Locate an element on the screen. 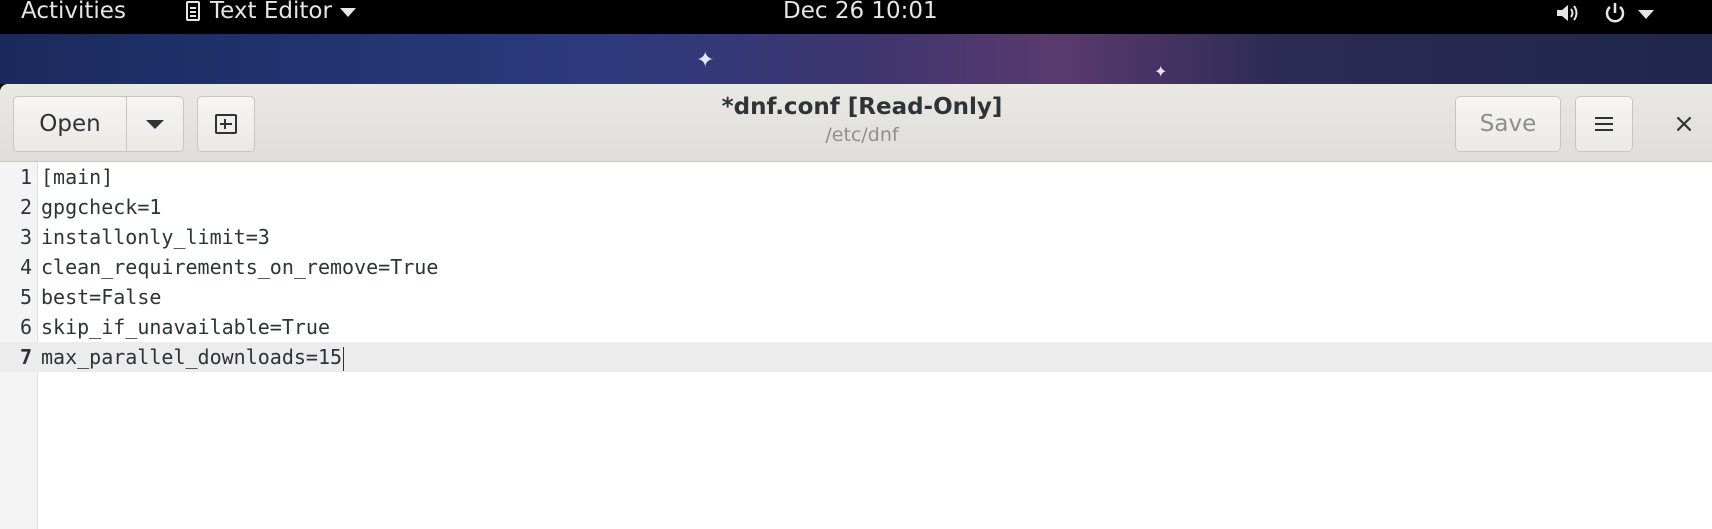  line-text: max_parallel_downloads=15 is located at coordinates (193, 357).